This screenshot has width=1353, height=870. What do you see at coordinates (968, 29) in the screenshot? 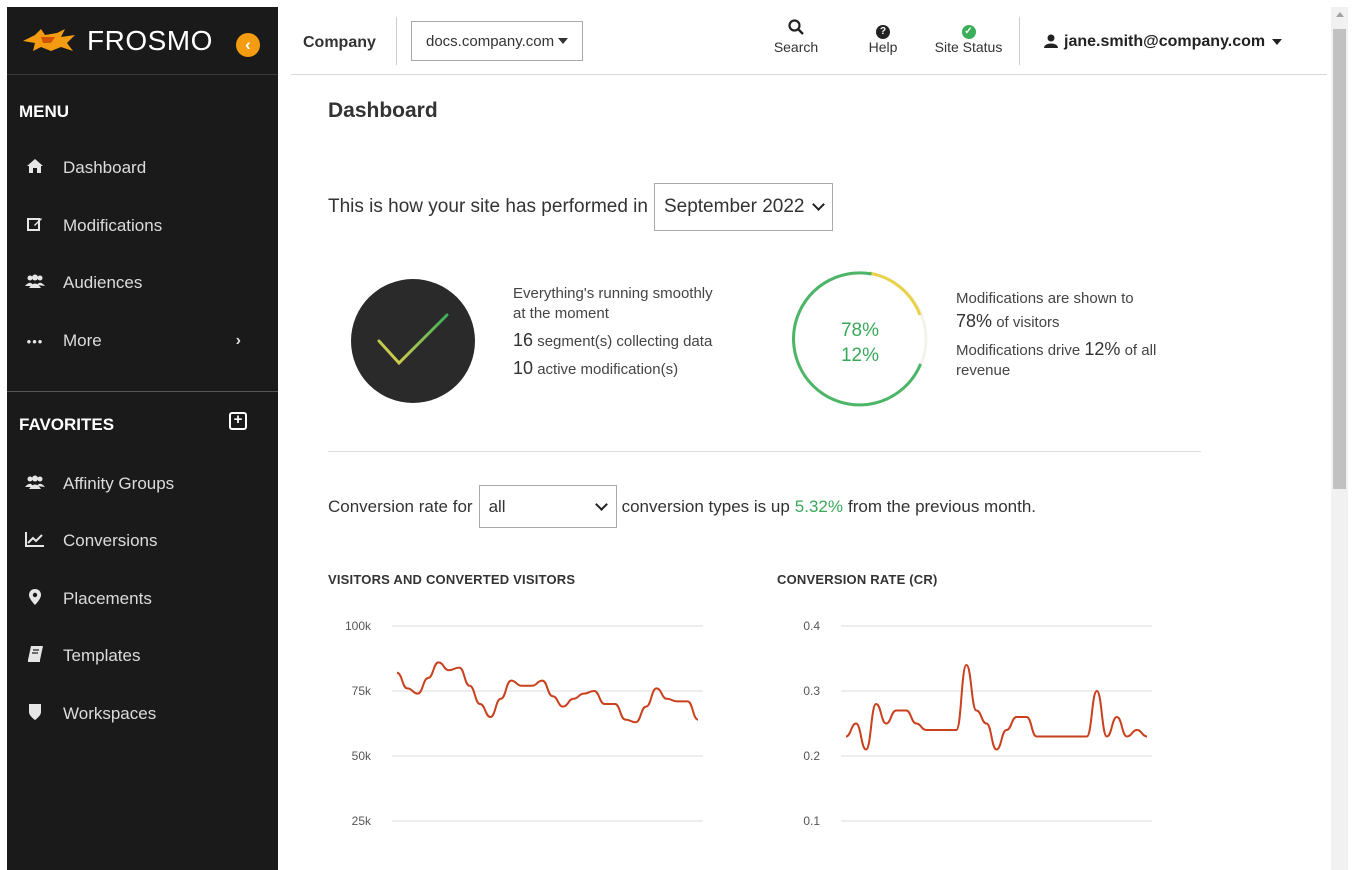
I see `check-circle-icon: ✓` at bounding box center [968, 29].